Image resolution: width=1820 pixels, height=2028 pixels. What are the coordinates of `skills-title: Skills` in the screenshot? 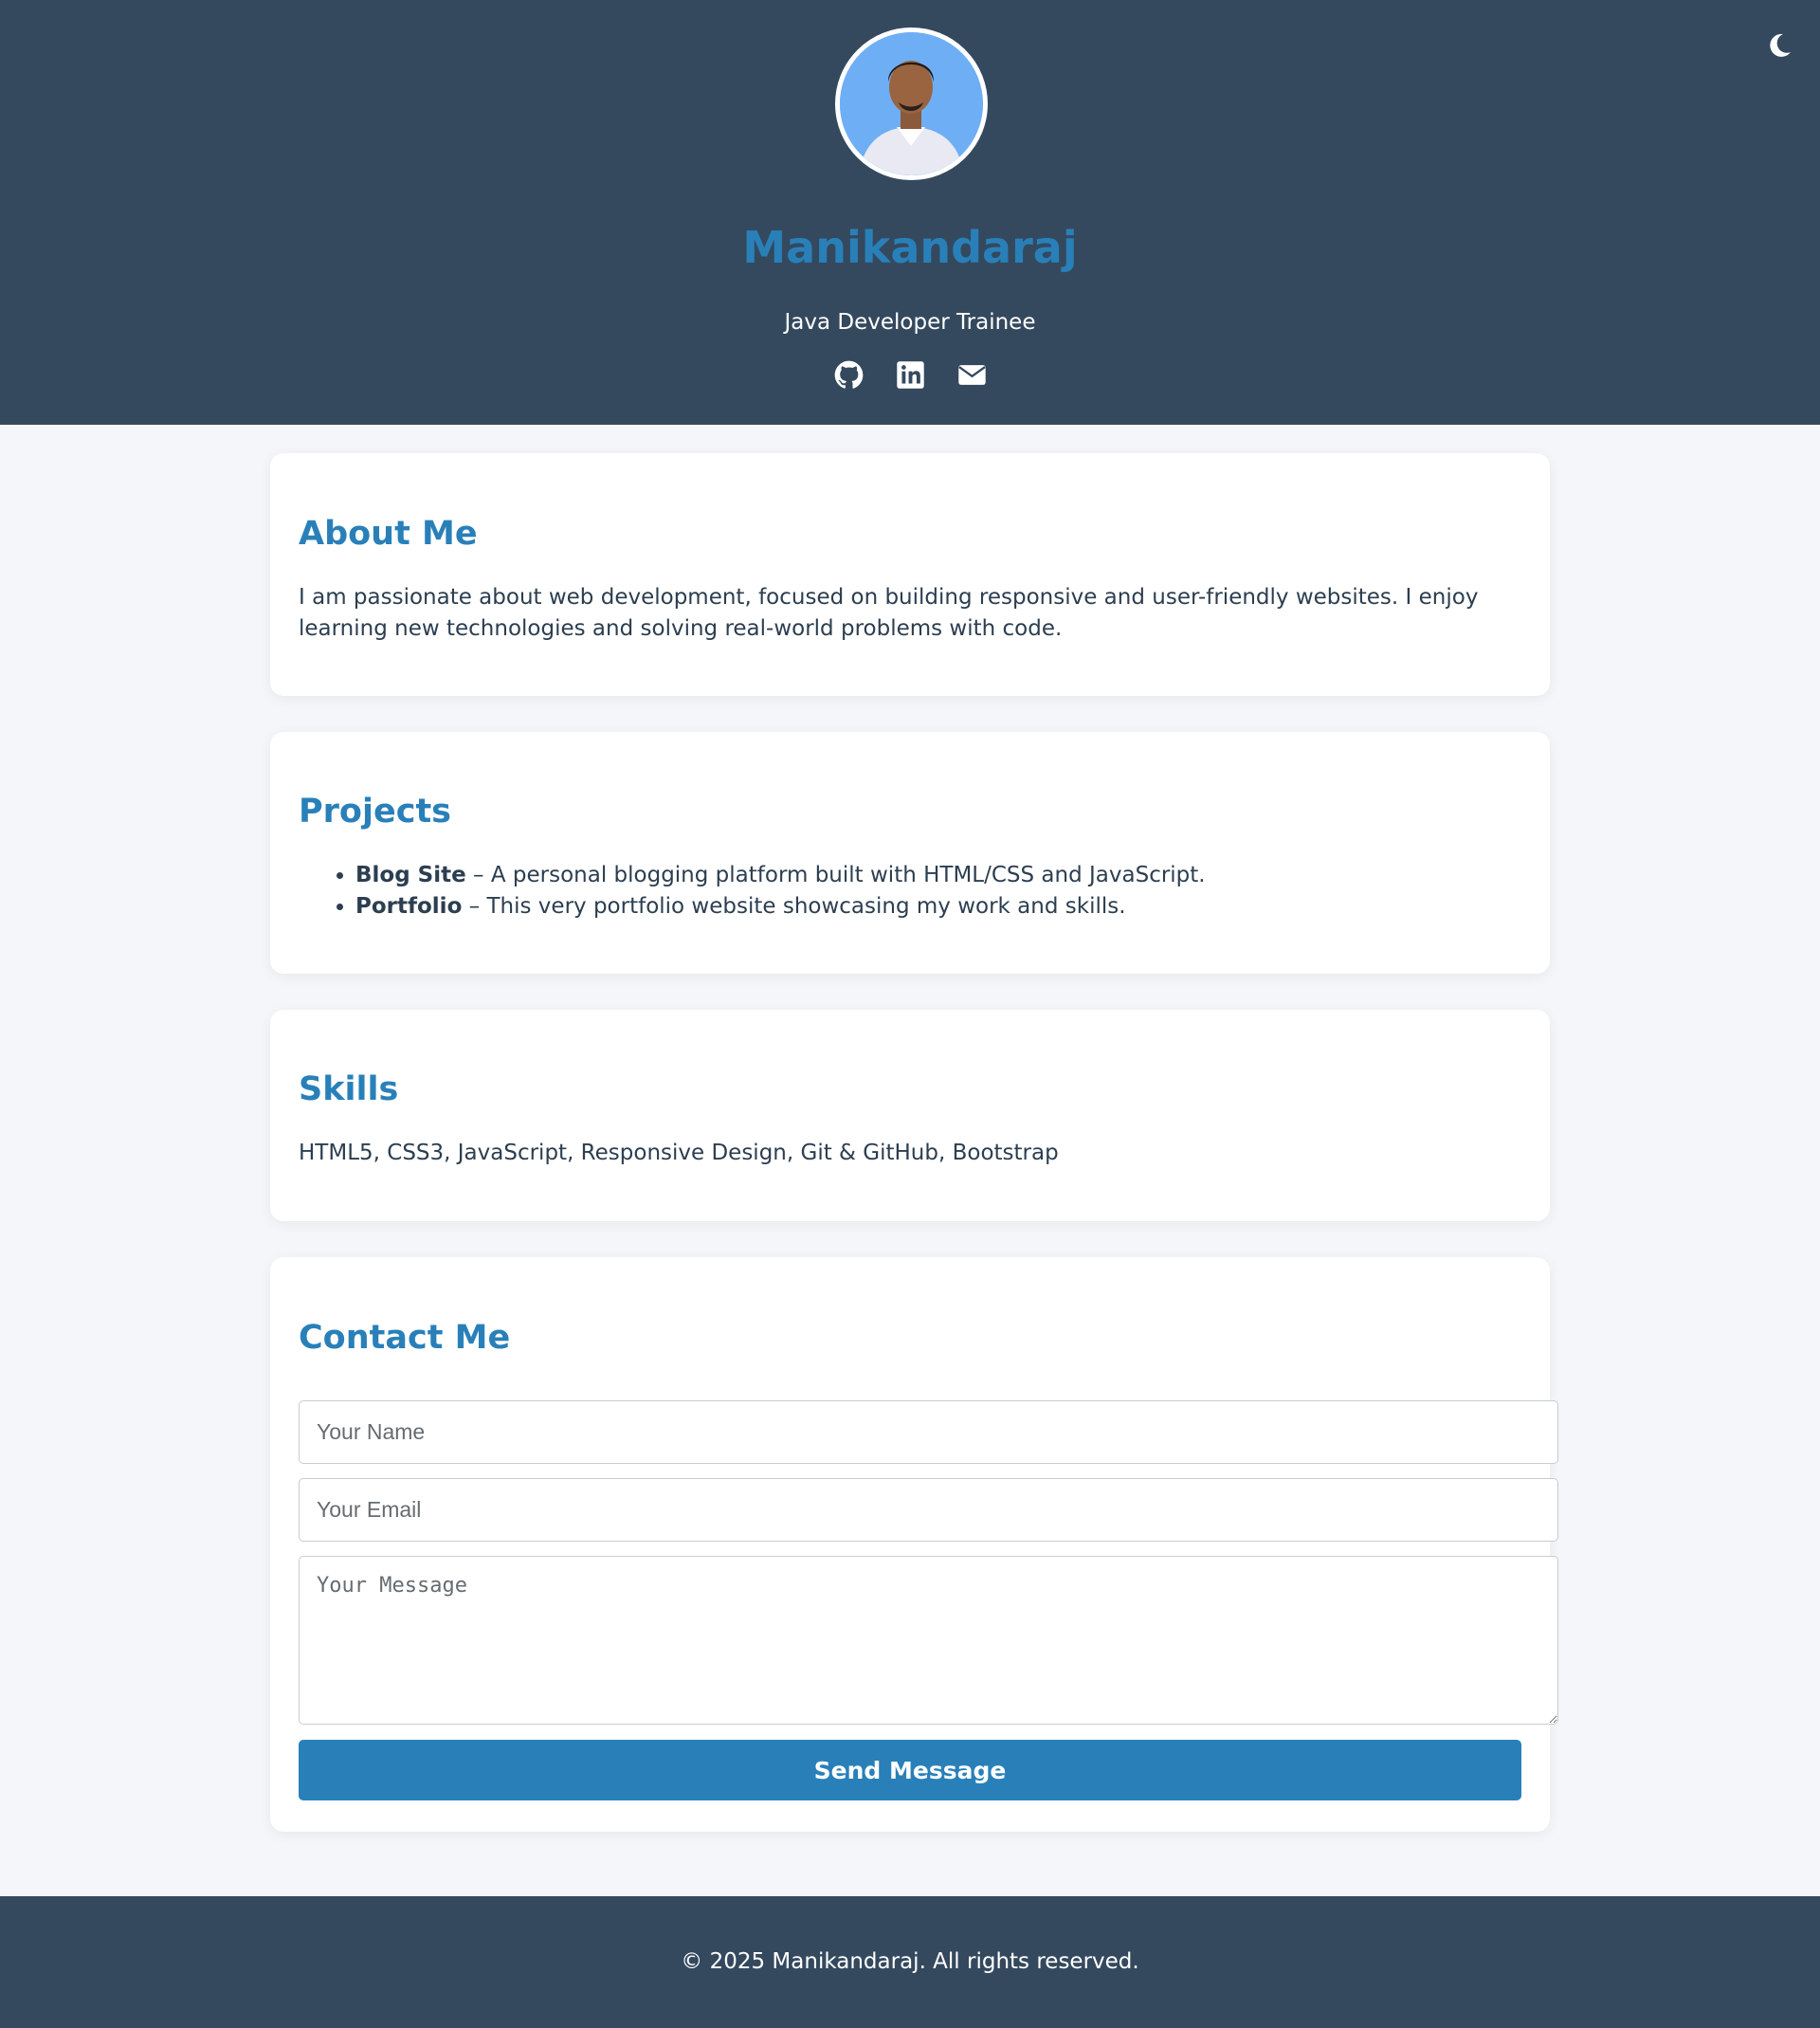 It's located at (349, 1089).